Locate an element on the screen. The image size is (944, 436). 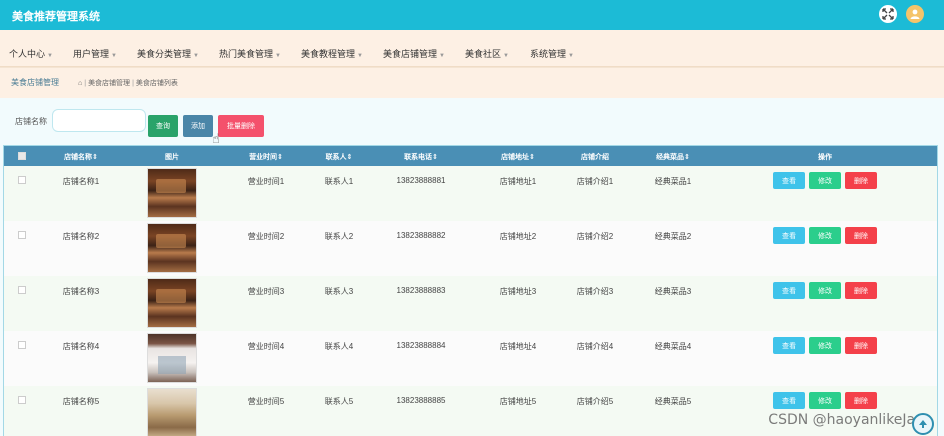
contact-cell: 联系人1 is located at coordinates (339, 181).